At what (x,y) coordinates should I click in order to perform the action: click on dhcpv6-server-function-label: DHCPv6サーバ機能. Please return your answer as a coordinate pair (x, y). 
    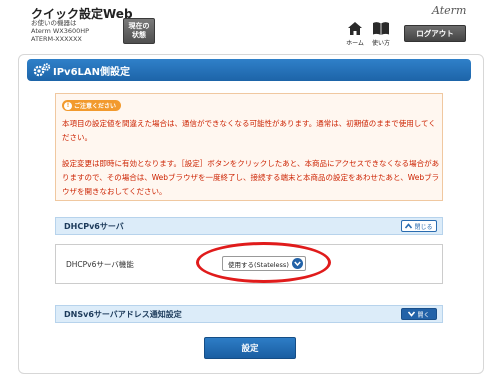
    Looking at the image, I should click on (100, 264).